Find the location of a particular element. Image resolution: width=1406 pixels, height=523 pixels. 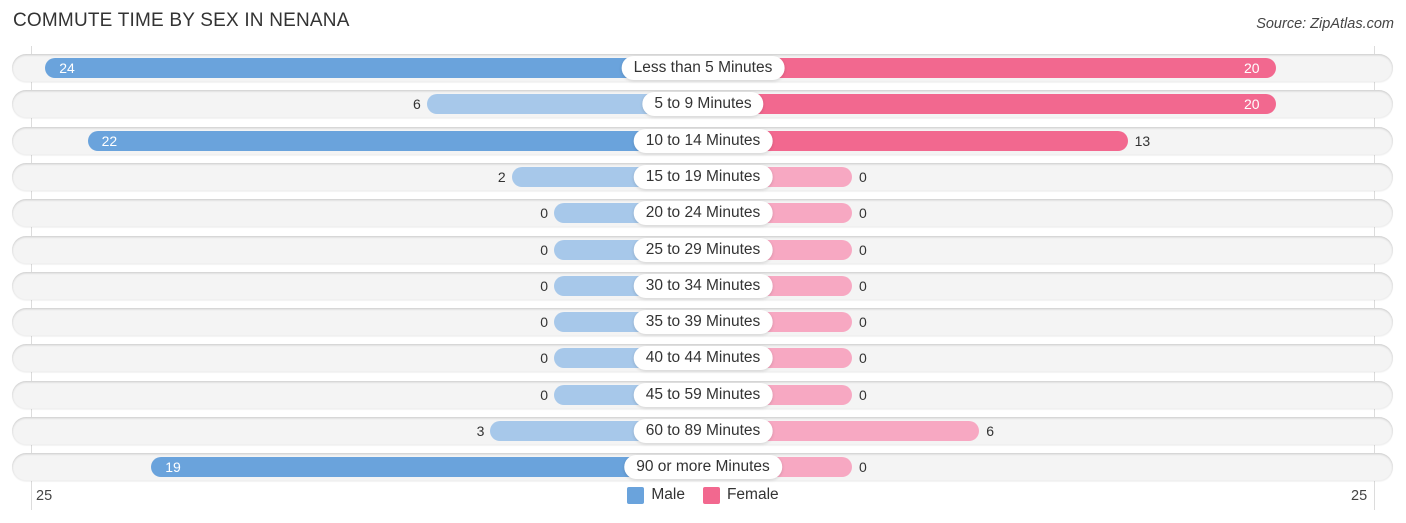

legend-item-female: Female is located at coordinates (740, 495).